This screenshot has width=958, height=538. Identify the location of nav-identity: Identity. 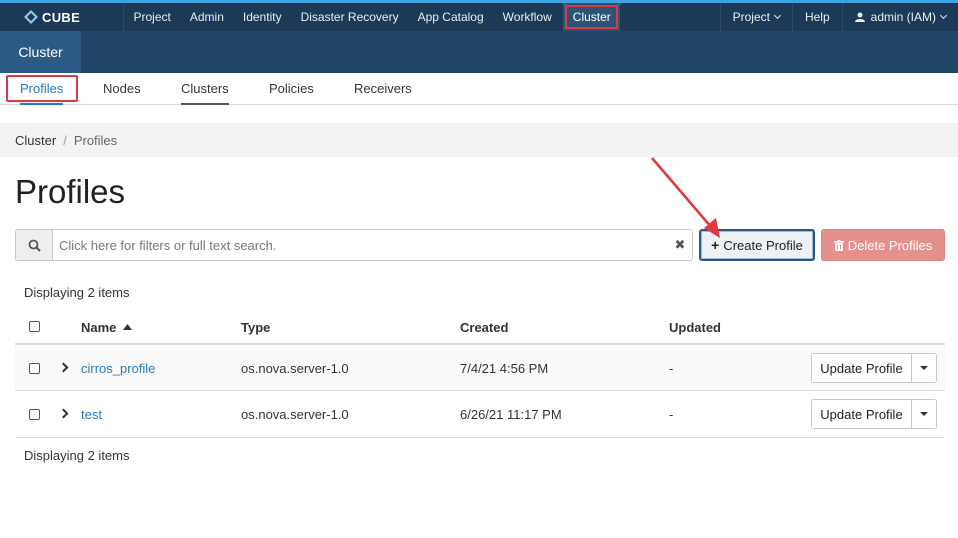
(262, 17).